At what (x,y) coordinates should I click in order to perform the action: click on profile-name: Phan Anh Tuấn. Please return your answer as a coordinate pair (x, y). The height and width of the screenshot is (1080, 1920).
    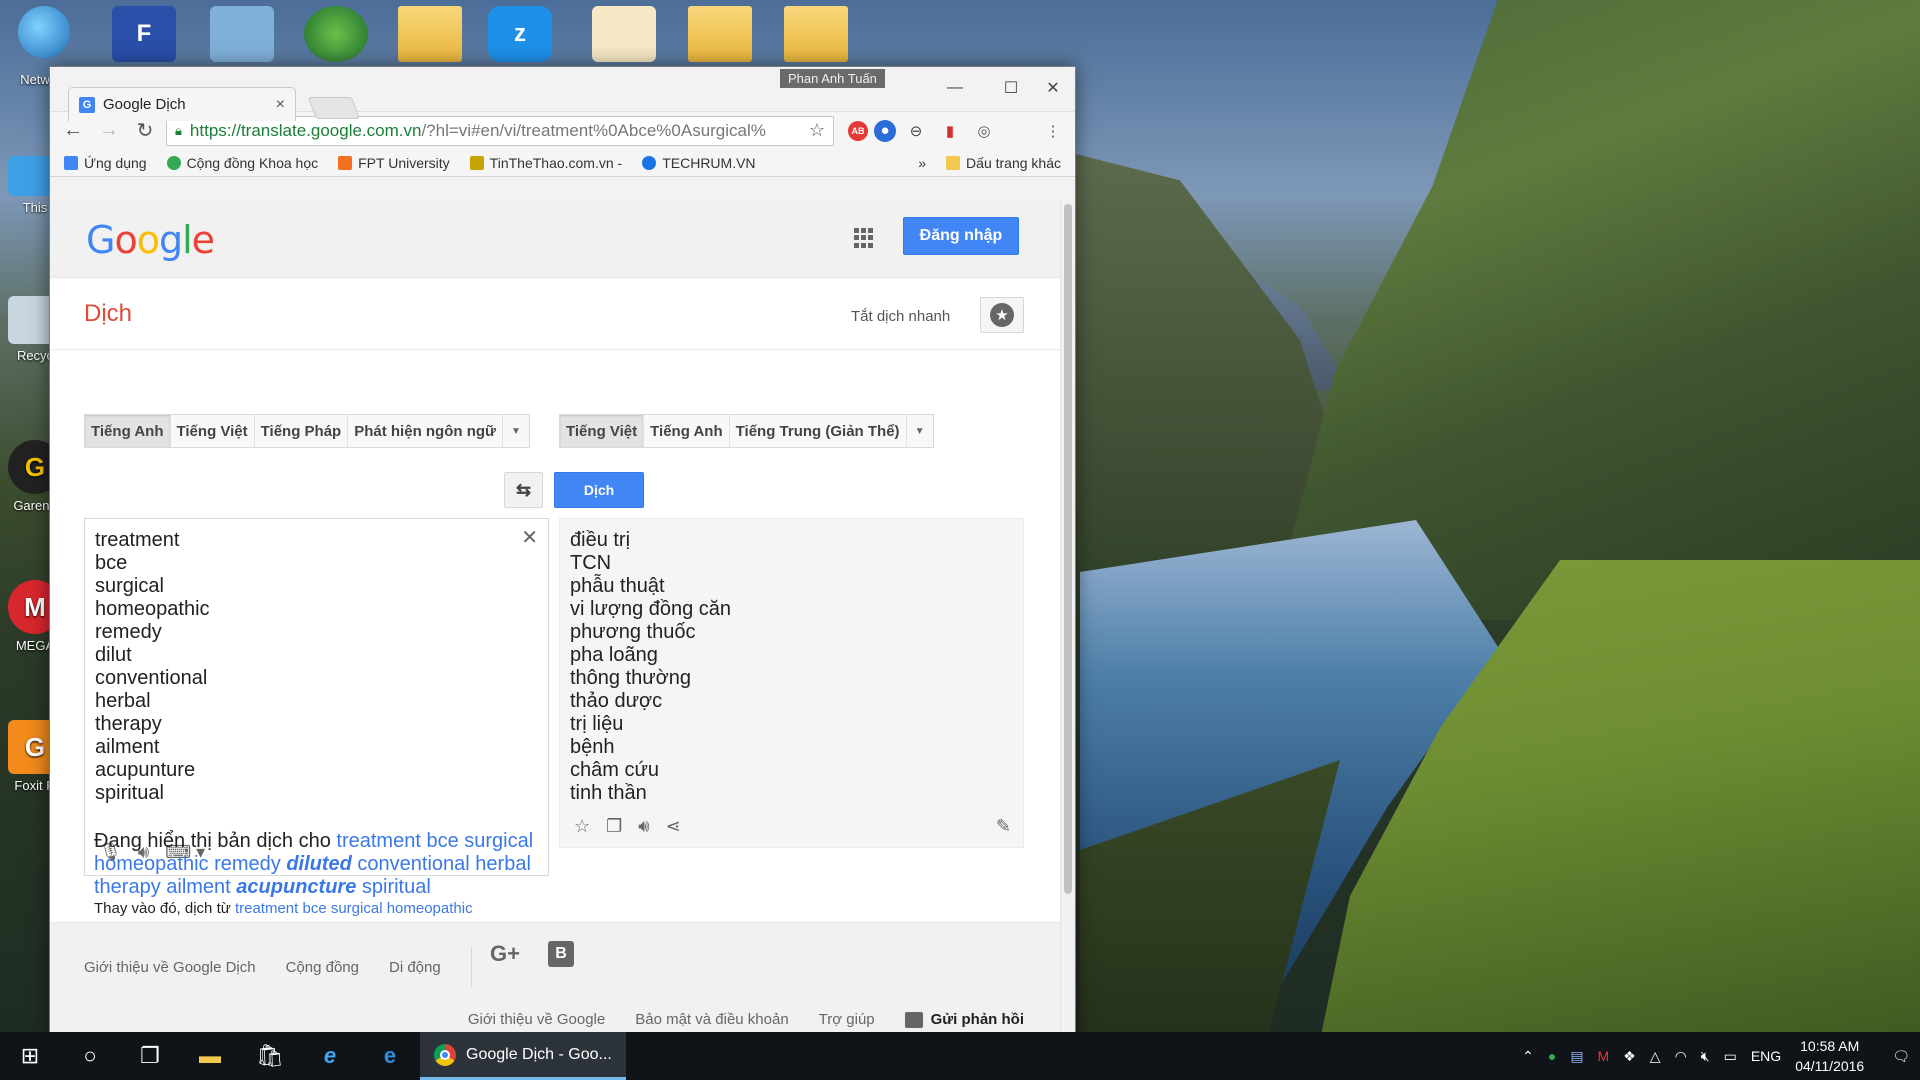
    Looking at the image, I should click on (832, 78).